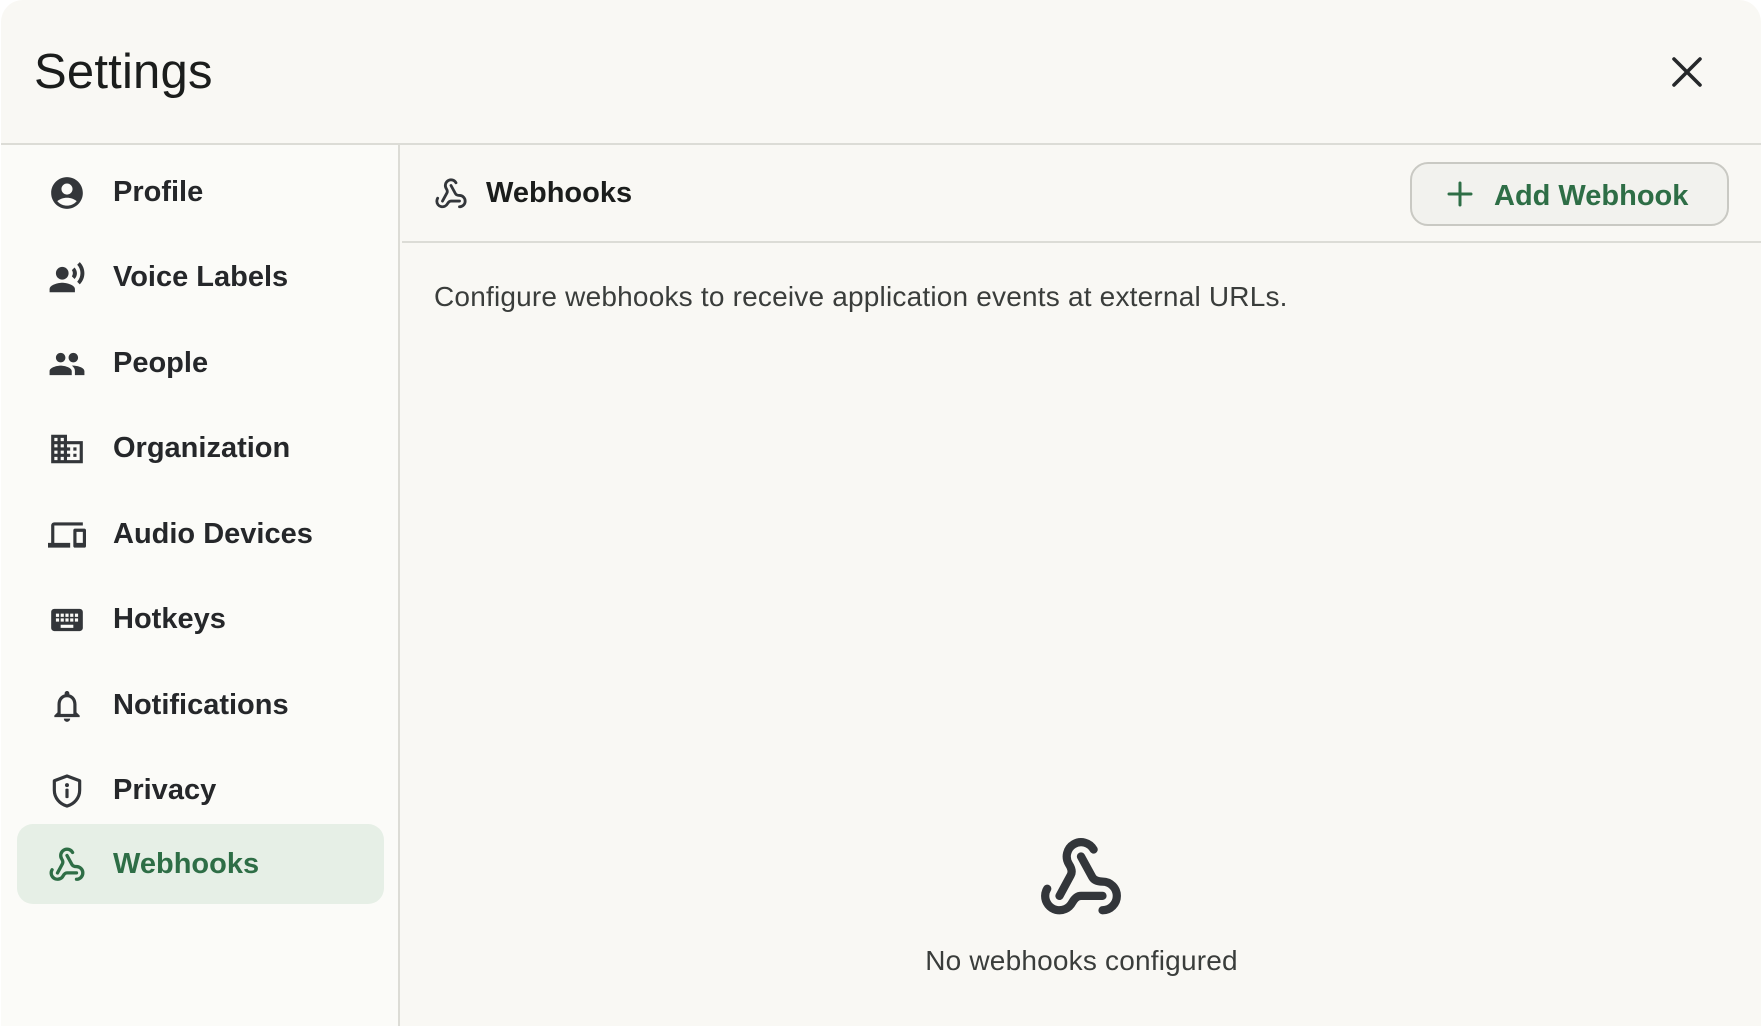 The height and width of the screenshot is (1026, 1761). What do you see at coordinates (67, 791) in the screenshot?
I see `shield-icon` at bounding box center [67, 791].